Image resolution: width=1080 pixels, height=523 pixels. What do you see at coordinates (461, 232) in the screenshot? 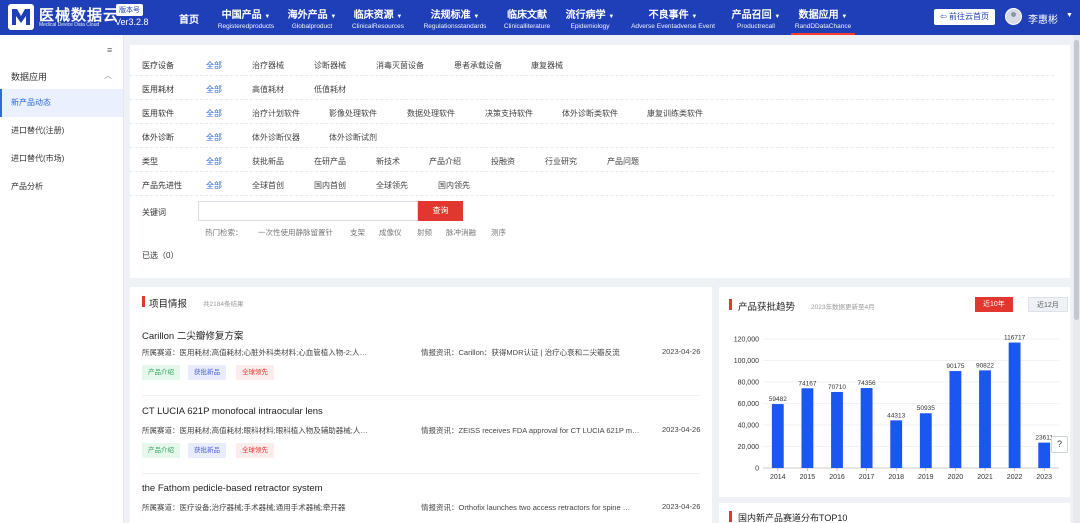
I see `hot-search-term: 脉冲消融` at bounding box center [461, 232].